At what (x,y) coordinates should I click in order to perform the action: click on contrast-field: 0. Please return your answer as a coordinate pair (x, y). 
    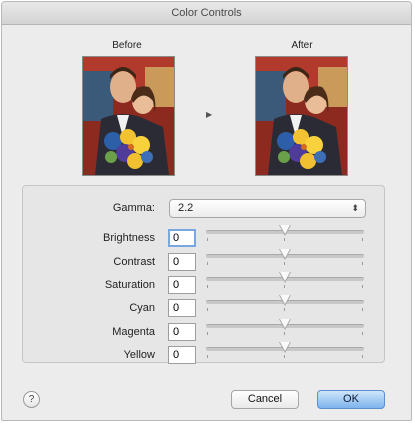
    Looking at the image, I should click on (182, 262).